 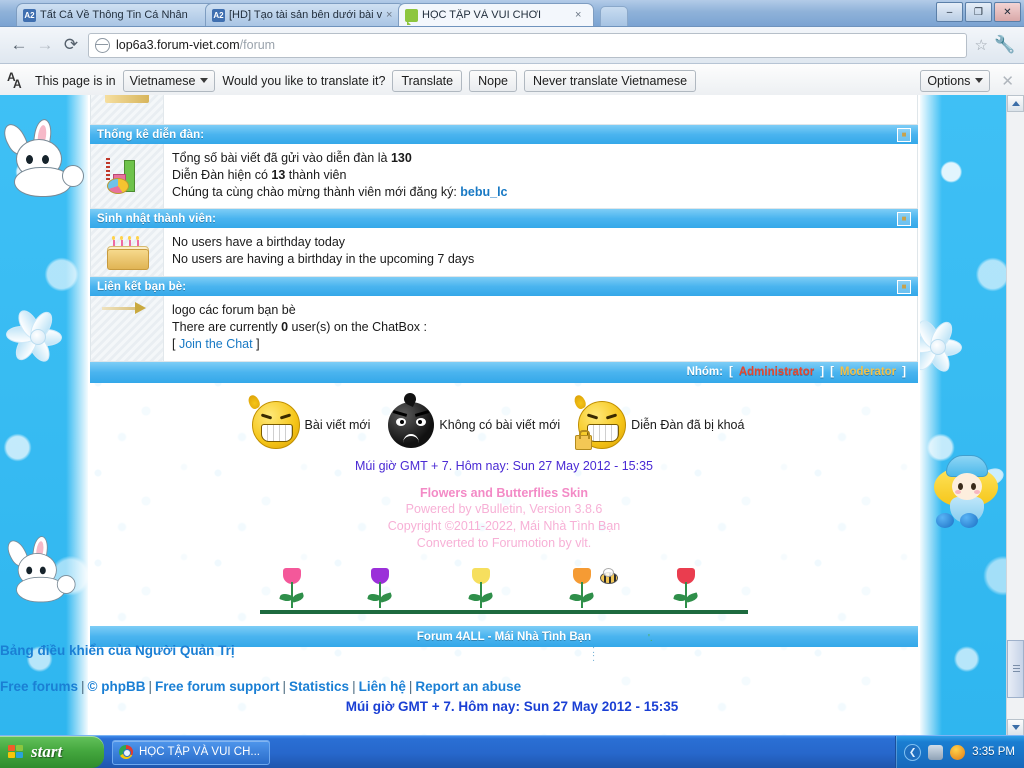 I want to click on thumb-grip, so click(x=1016, y=668).